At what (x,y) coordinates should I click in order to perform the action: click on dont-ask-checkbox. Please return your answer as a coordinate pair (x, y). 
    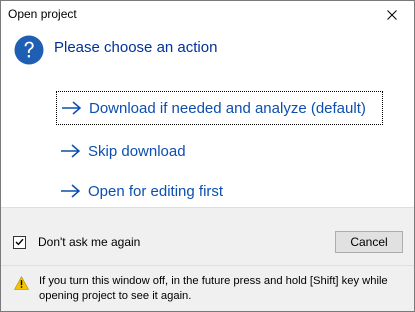
    Looking at the image, I should click on (19, 242).